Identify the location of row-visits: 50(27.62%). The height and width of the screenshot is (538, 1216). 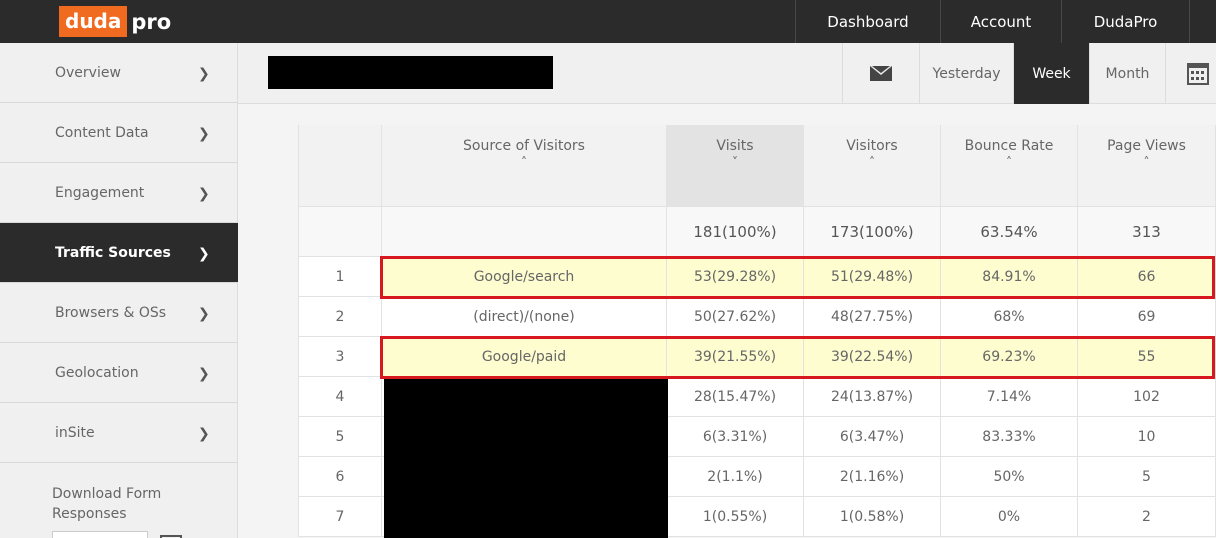
(735, 317).